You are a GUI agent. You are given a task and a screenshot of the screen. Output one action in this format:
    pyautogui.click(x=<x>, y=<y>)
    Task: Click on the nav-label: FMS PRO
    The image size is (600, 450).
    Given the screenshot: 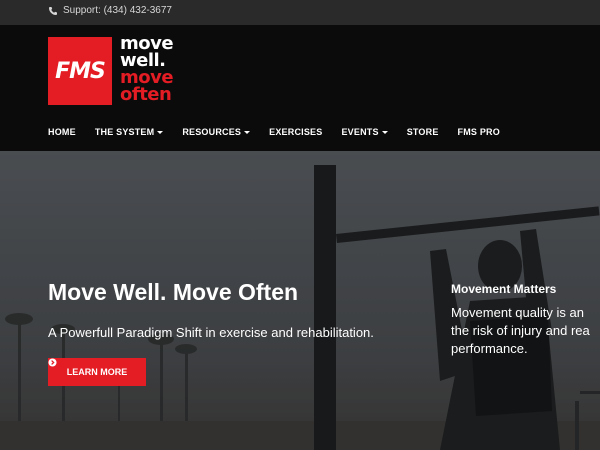 What is the action you would take?
    pyautogui.click(x=478, y=132)
    